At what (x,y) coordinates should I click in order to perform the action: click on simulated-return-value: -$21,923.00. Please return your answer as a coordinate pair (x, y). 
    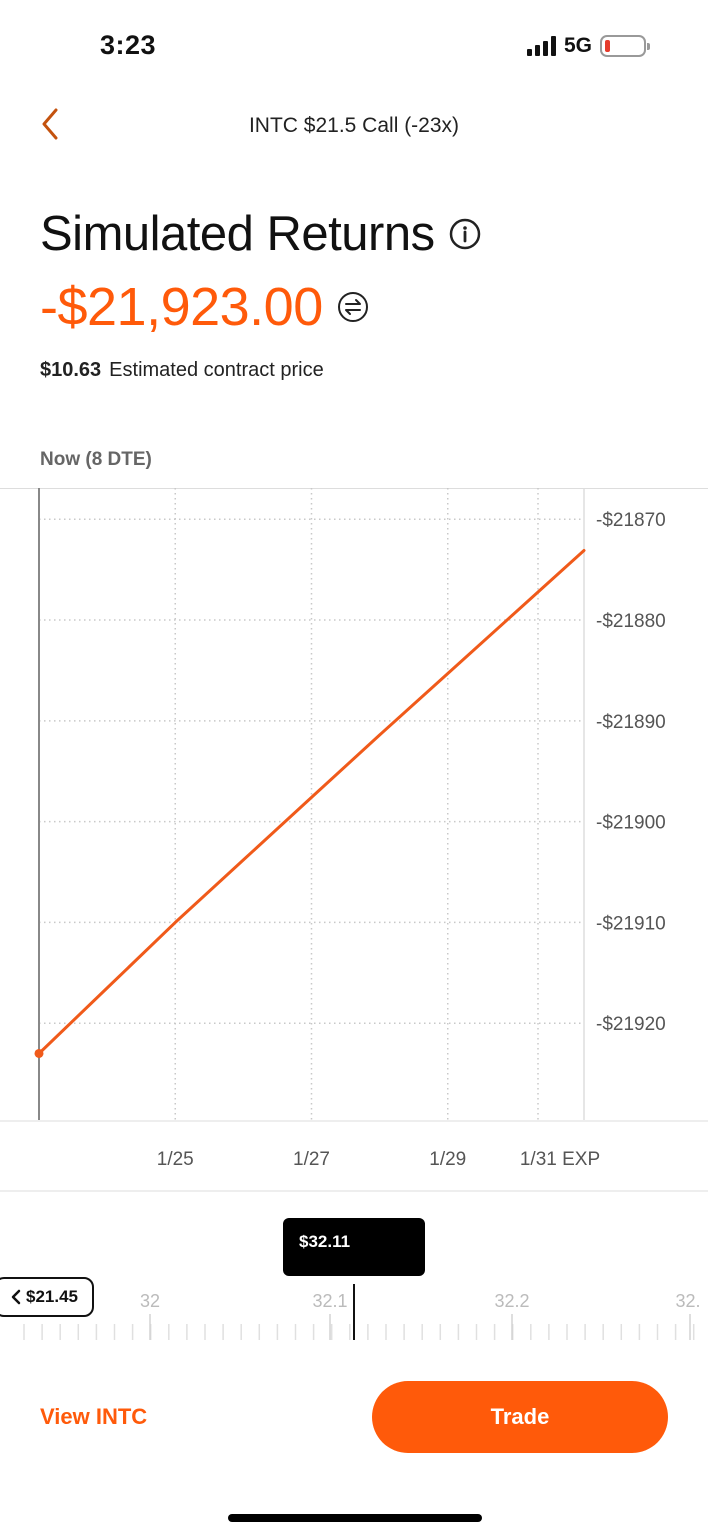
    Looking at the image, I should click on (181, 307).